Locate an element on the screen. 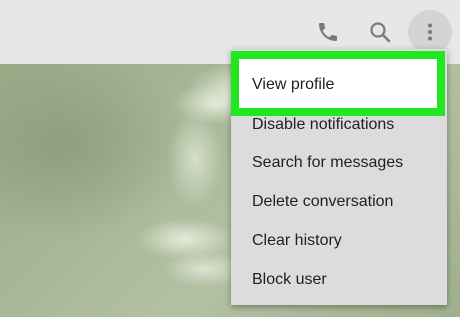  more-options-button is located at coordinates (430, 32).